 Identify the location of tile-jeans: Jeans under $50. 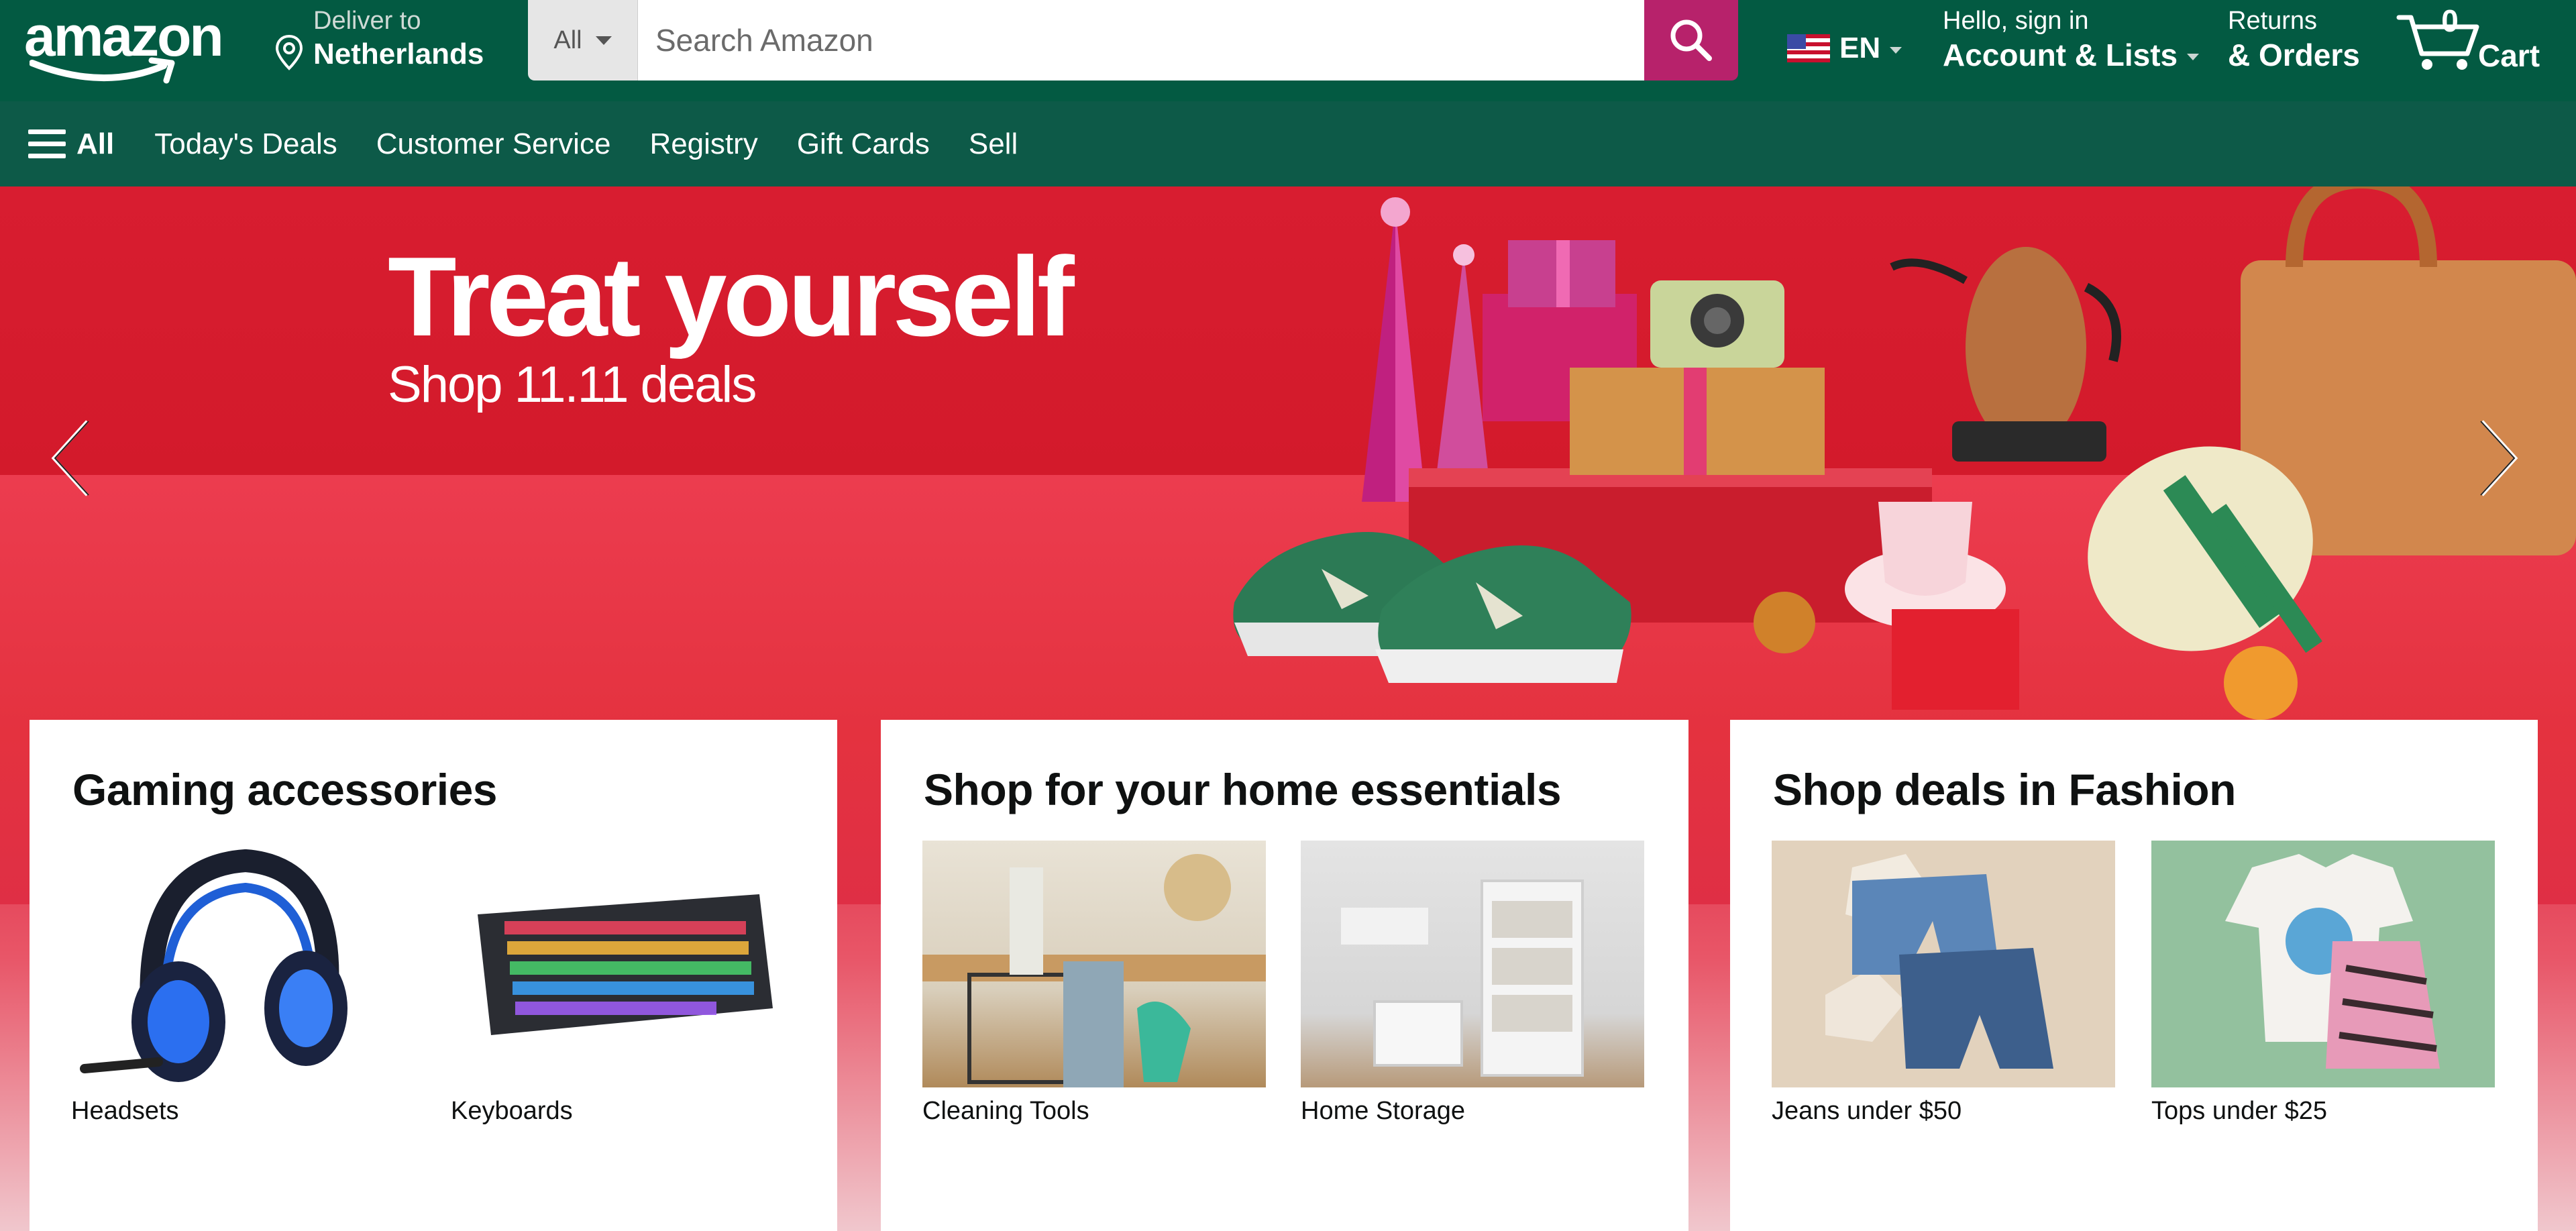
(1943, 984).